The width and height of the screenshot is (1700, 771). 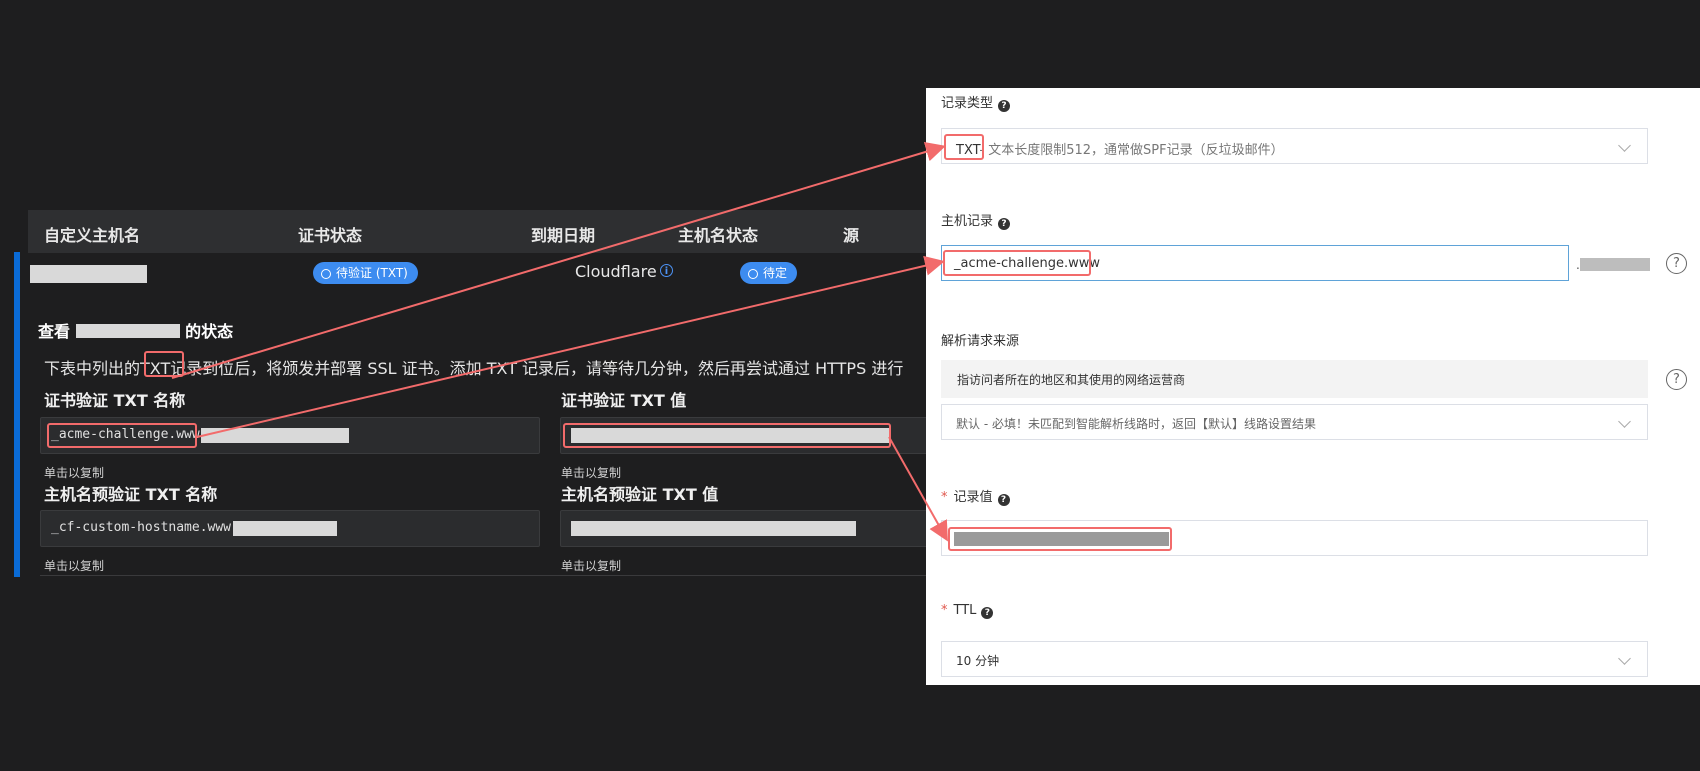 What do you see at coordinates (964, 147) in the screenshot?
I see `highlight-record-type` at bounding box center [964, 147].